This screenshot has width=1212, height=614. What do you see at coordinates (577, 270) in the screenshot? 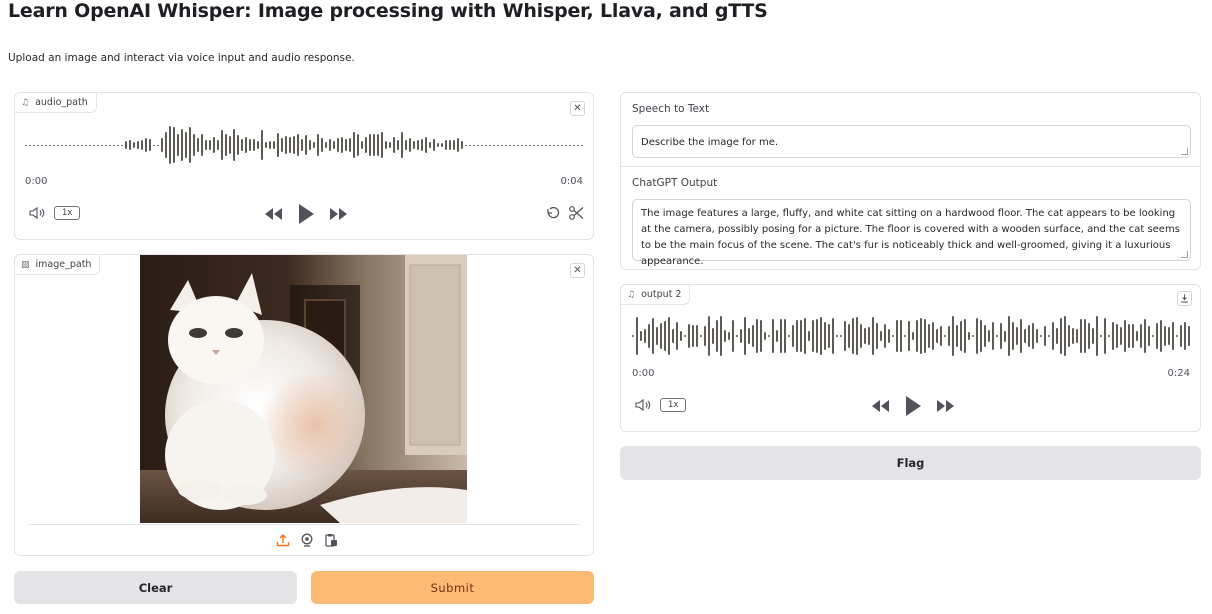
I see `image-close-button: ✕` at bounding box center [577, 270].